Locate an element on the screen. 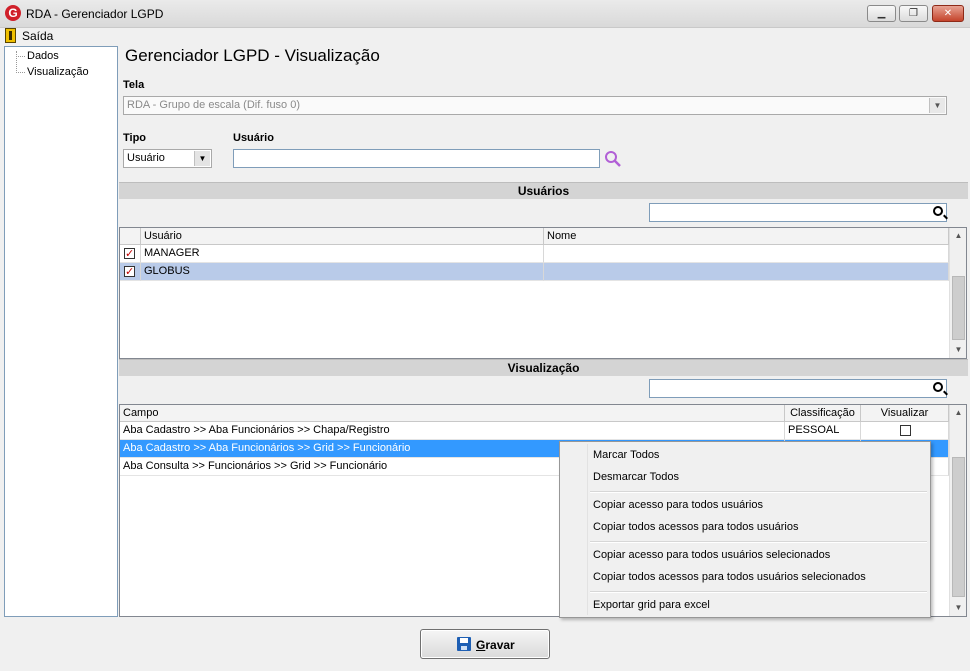 Image resolution: width=970 pixels, height=671 pixels. menu-item-marcar-todos: Marcar Todos is located at coordinates (626, 455).